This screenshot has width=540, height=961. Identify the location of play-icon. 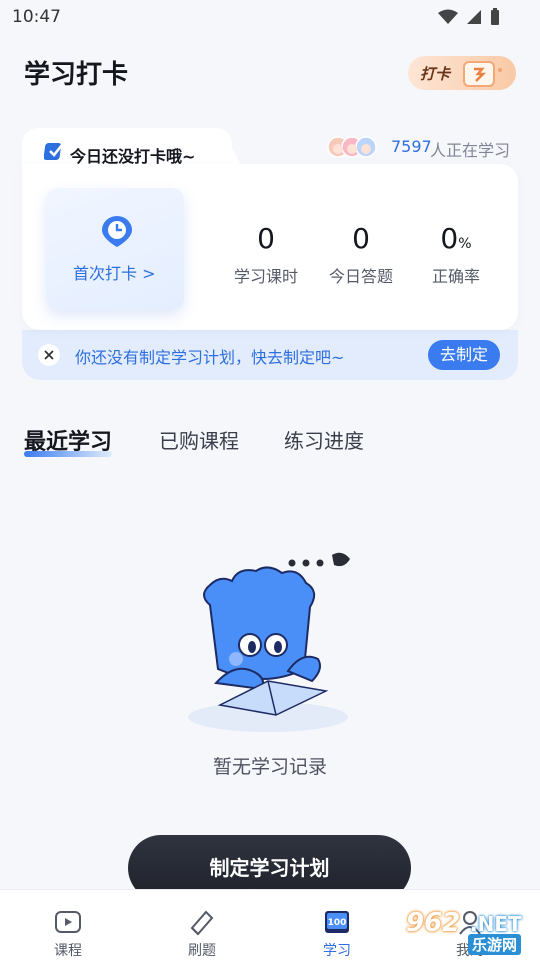
(68, 922).